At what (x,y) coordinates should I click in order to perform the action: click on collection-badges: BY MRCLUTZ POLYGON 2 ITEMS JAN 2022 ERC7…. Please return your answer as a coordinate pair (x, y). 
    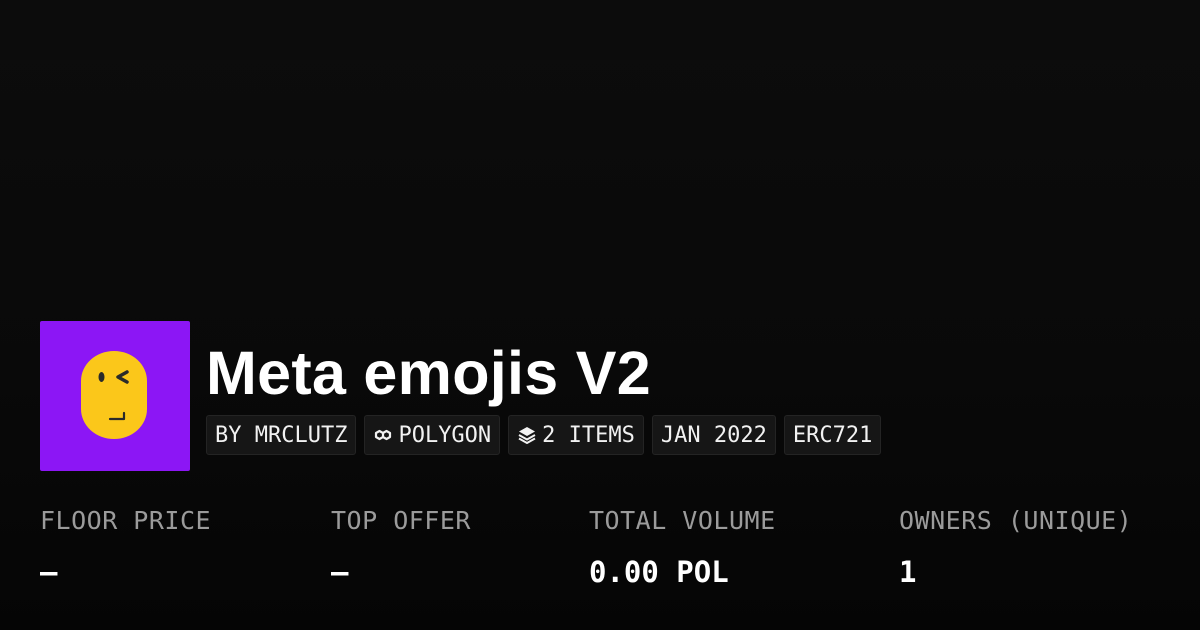
    Looking at the image, I should click on (544, 435).